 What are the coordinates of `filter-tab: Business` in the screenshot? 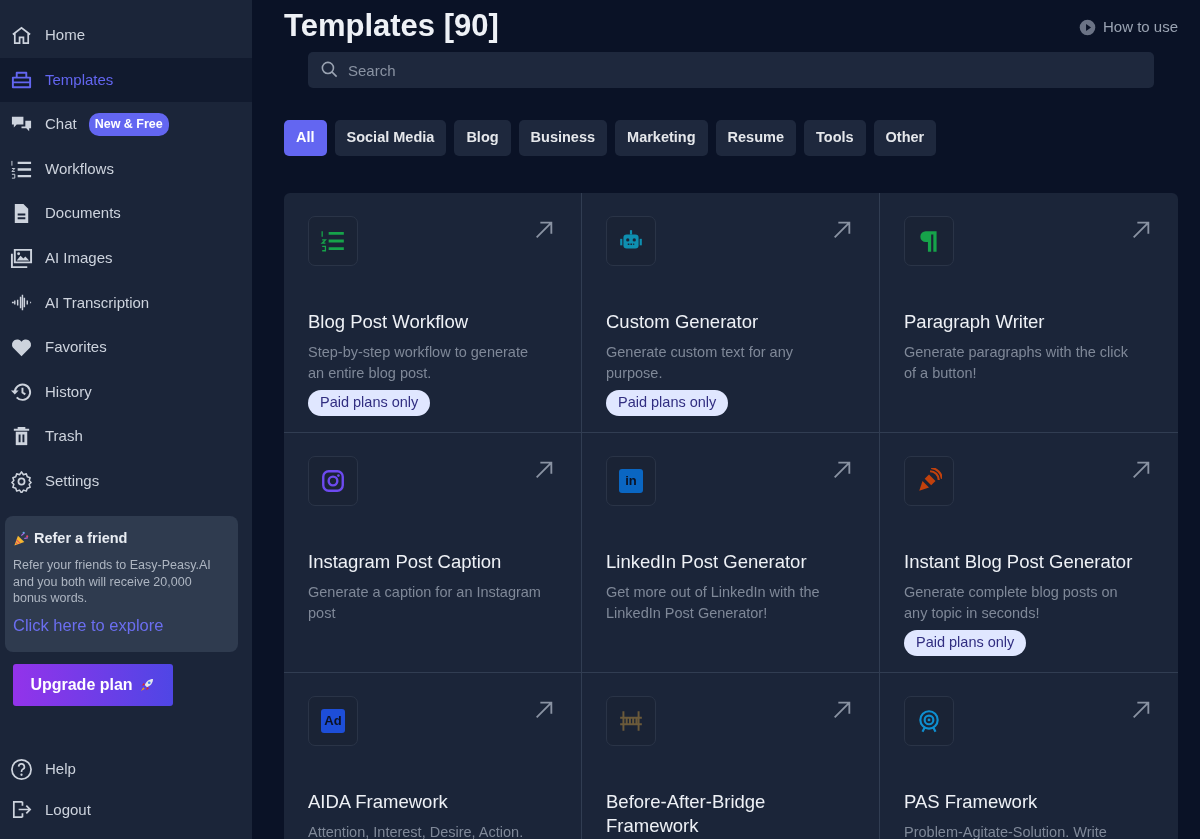 It's located at (563, 138).